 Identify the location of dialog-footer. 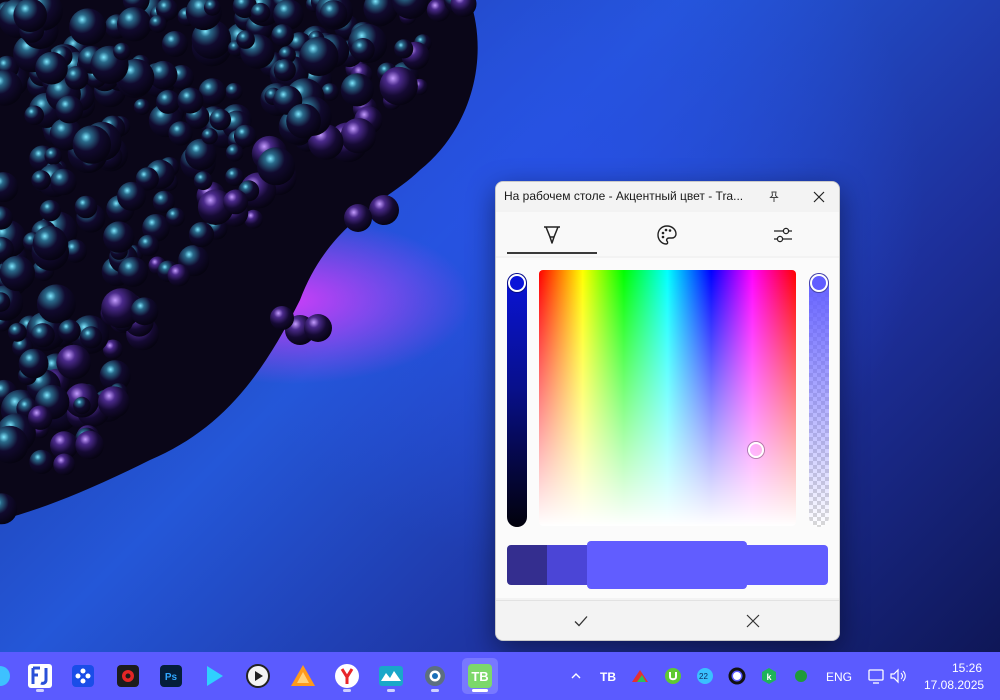
(667, 620).